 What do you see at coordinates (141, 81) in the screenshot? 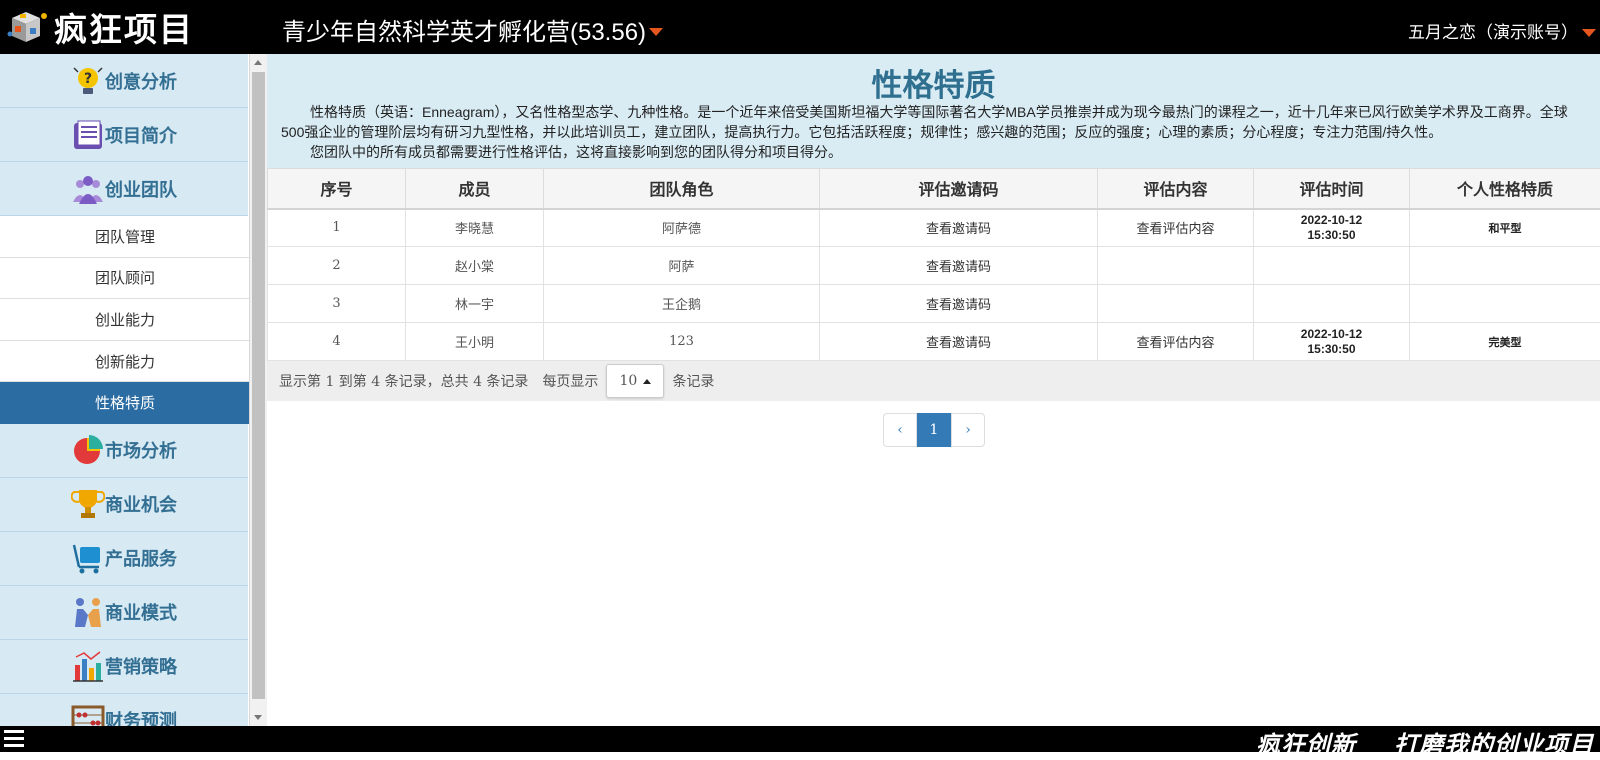
I see `sidebar-item-label: 创意分析` at bounding box center [141, 81].